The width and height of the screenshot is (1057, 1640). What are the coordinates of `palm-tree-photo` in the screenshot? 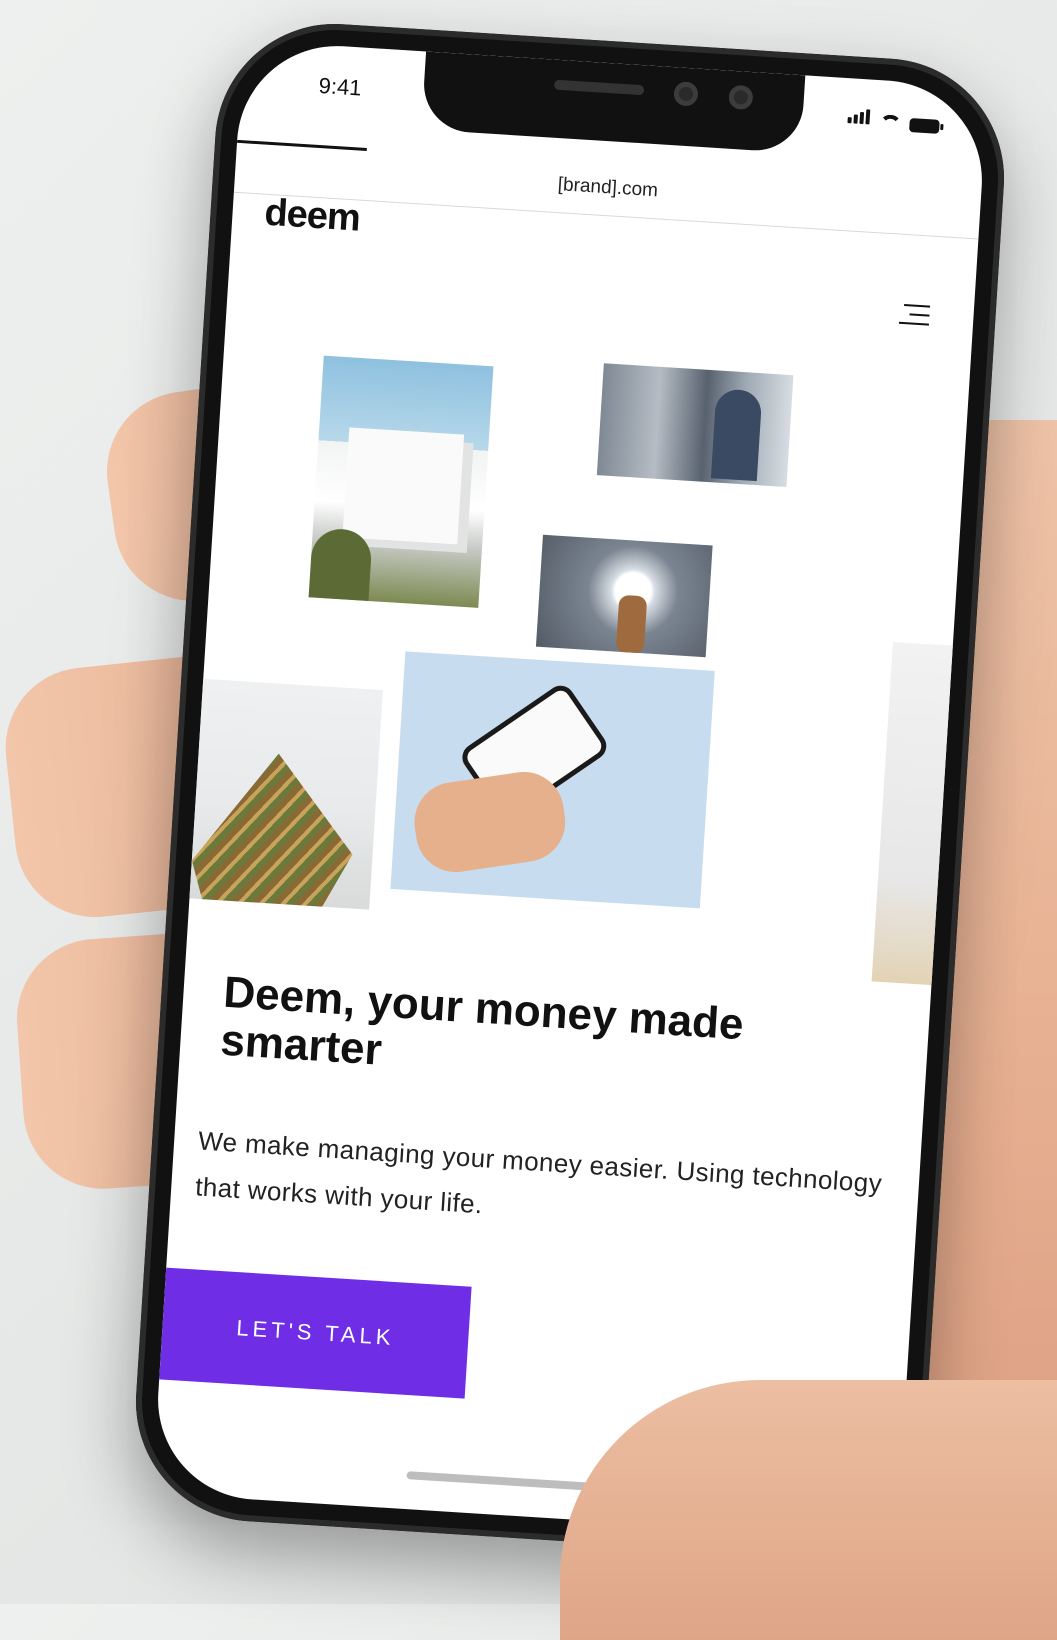 It's located at (271, 793).